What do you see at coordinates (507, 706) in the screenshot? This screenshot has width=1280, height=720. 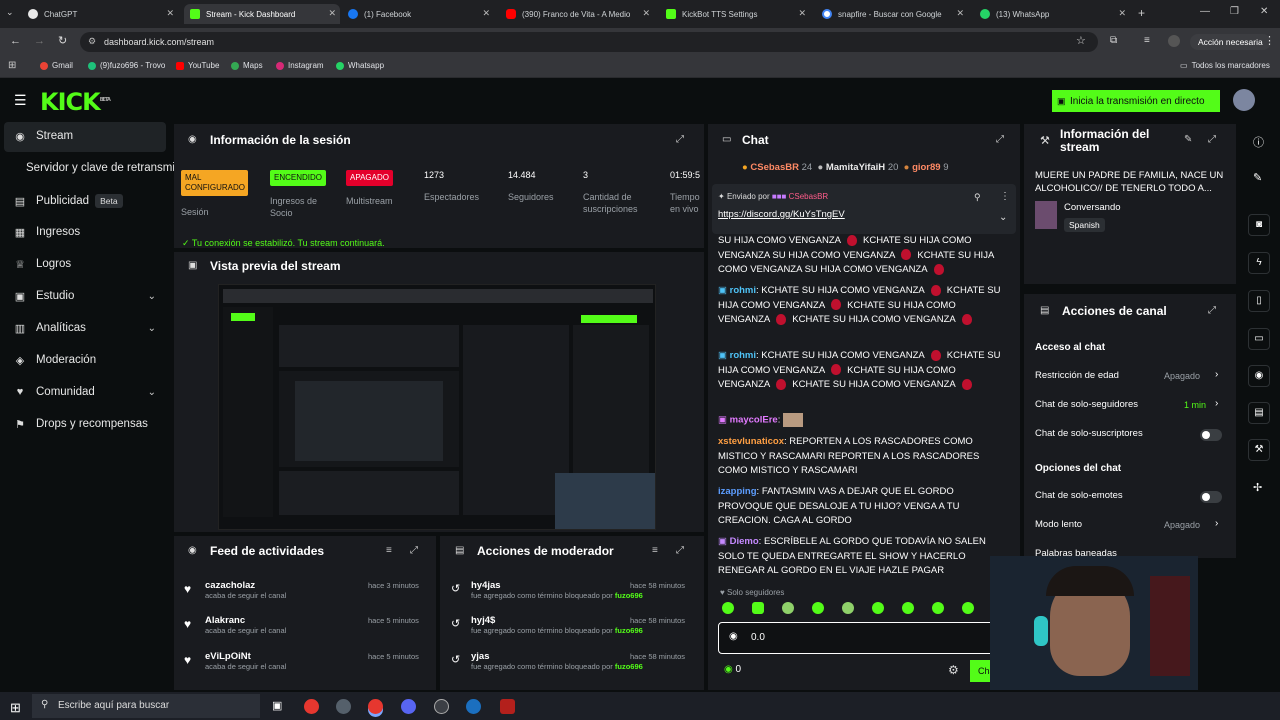 I see `game-taskbar-icon` at bounding box center [507, 706].